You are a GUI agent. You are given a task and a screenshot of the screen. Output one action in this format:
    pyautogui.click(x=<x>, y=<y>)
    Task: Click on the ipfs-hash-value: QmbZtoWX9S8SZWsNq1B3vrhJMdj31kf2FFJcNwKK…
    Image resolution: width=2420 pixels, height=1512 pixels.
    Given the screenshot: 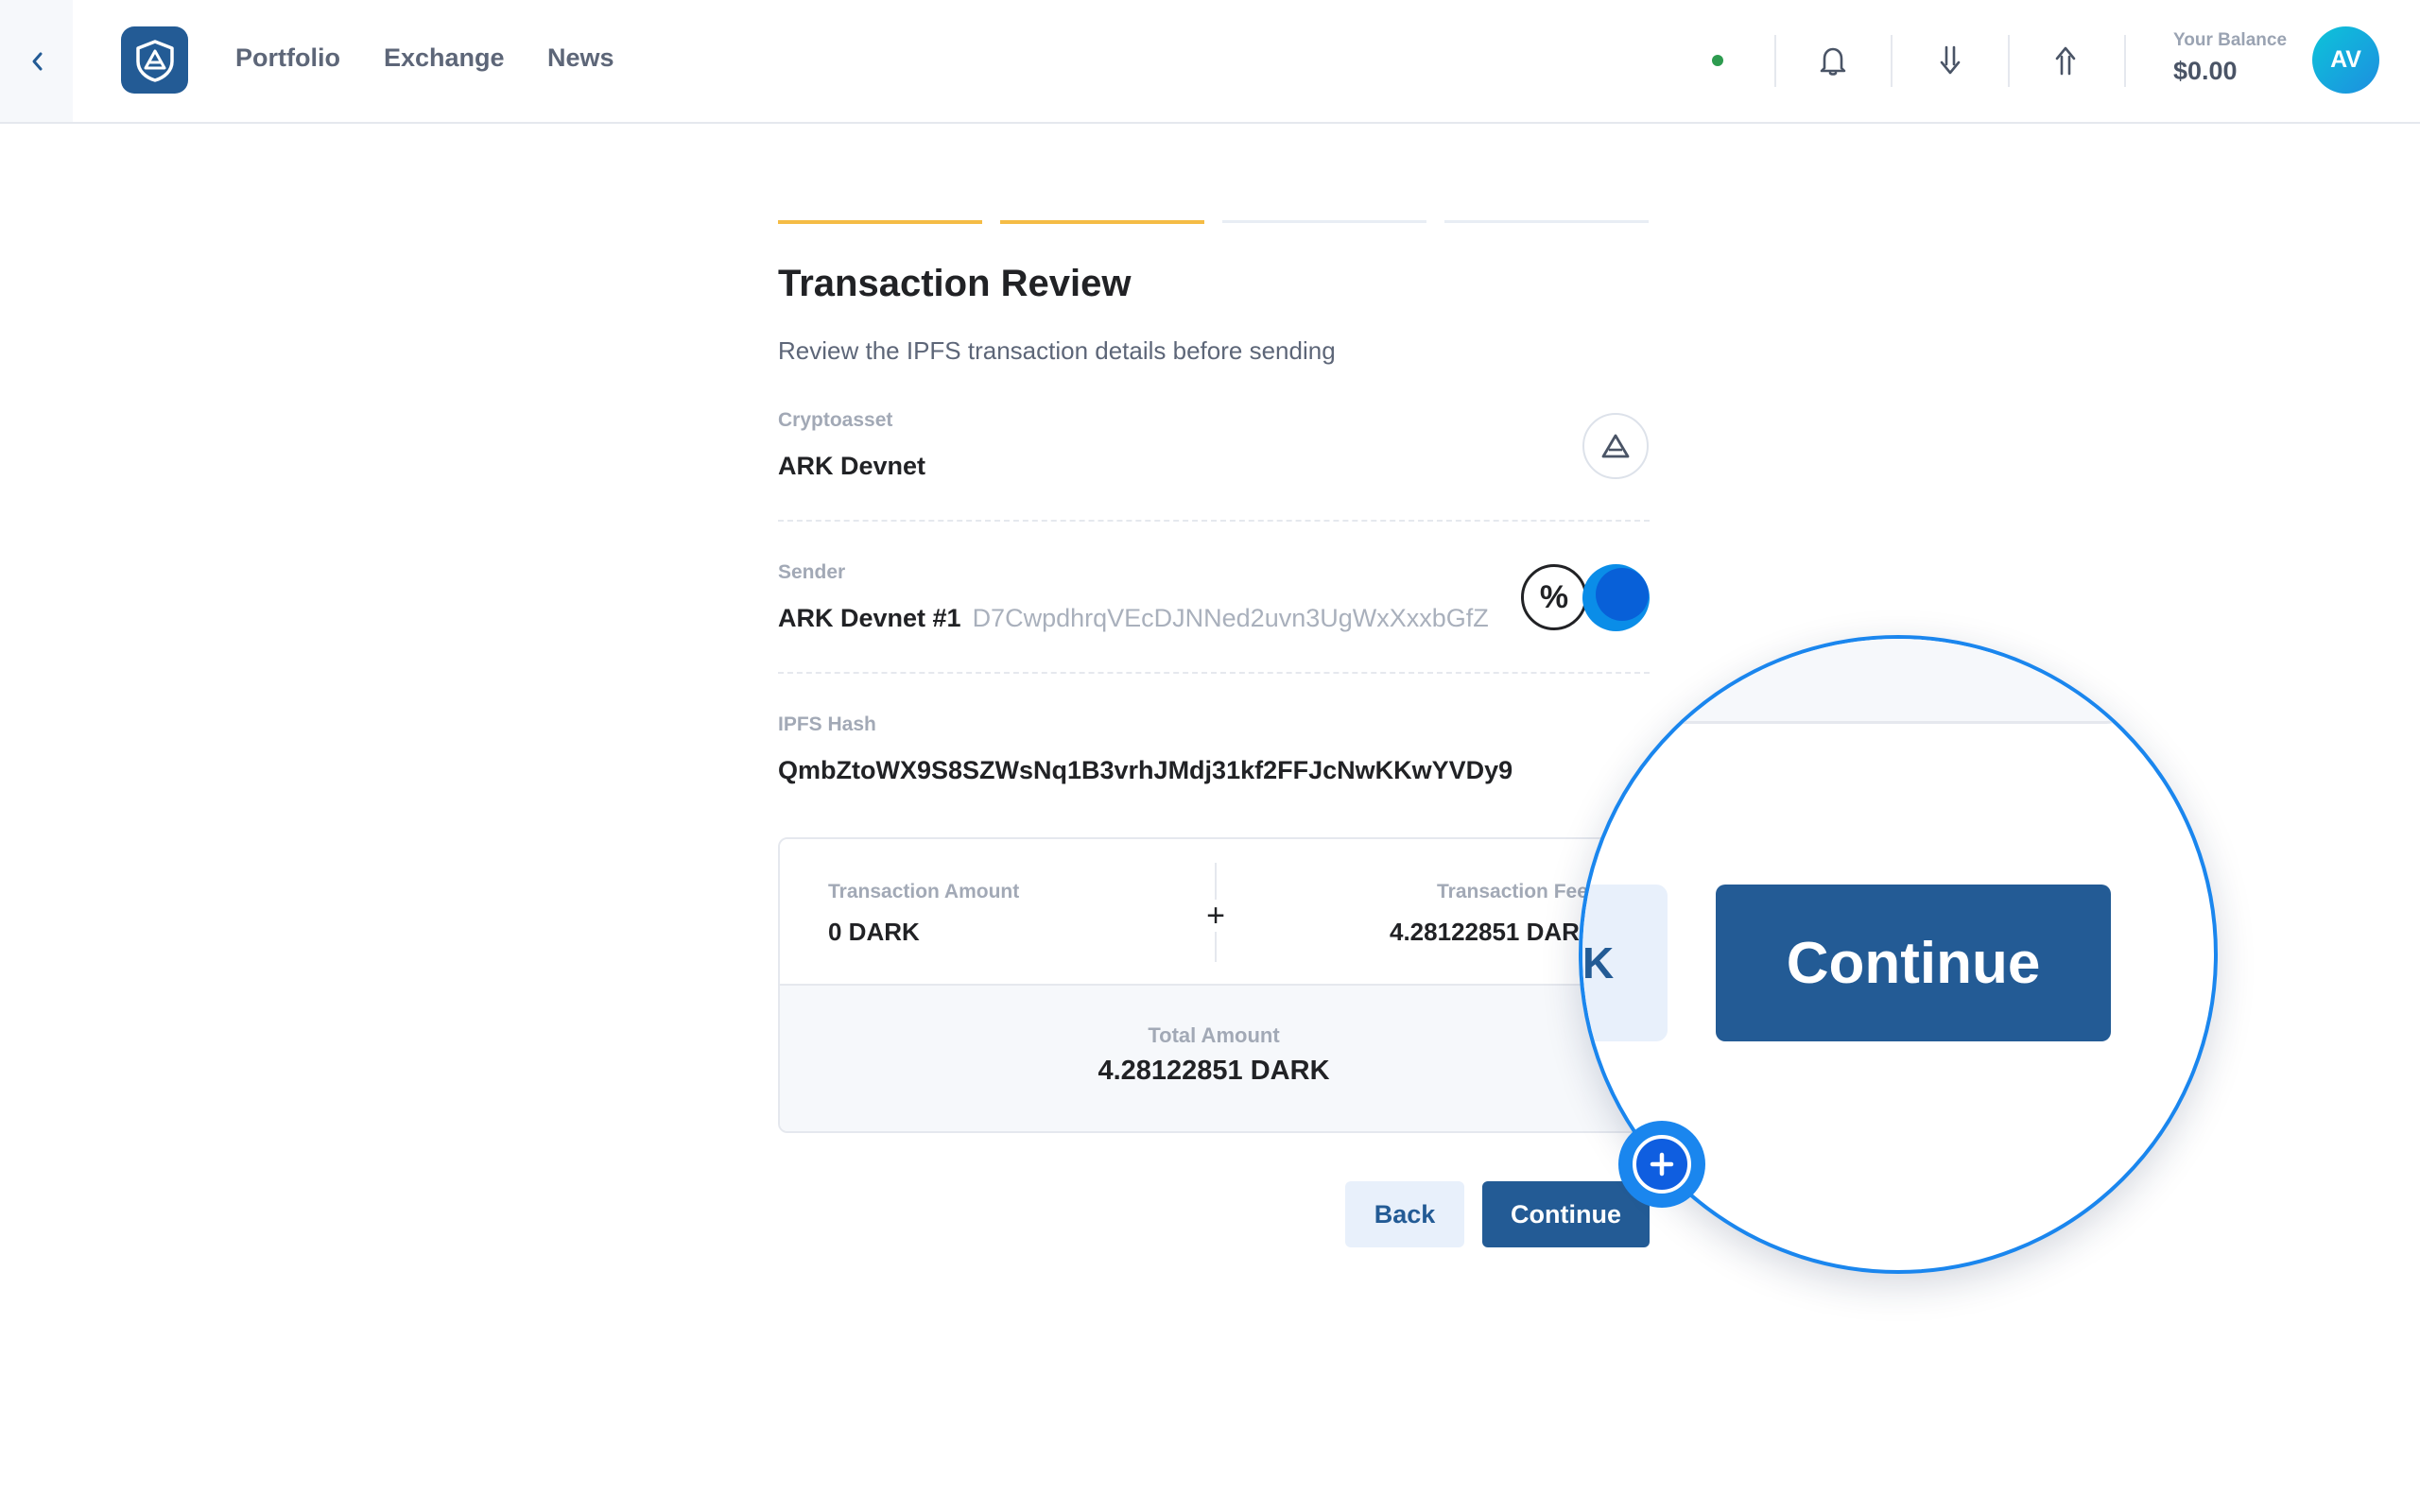 What is the action you would take?
    pyautogui.click(x=1146, y=770)
    